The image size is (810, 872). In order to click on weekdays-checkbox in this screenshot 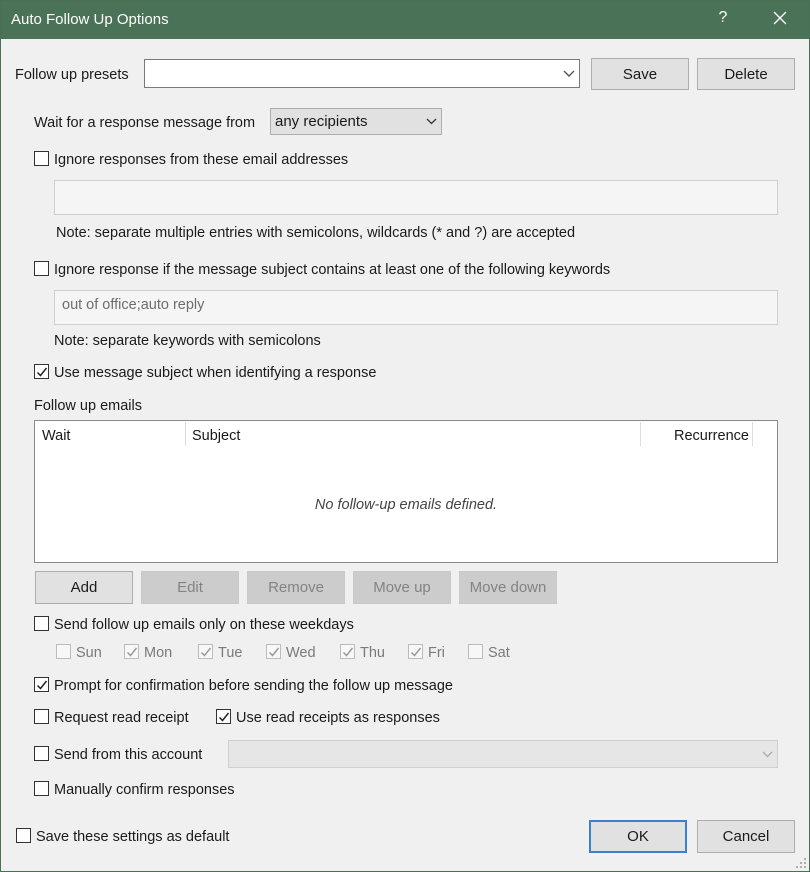, I will do `click(41, 623)`.